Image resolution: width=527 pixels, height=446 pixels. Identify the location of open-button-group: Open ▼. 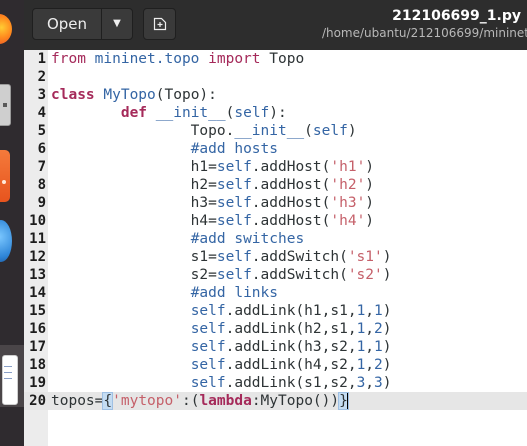
(82, 24).